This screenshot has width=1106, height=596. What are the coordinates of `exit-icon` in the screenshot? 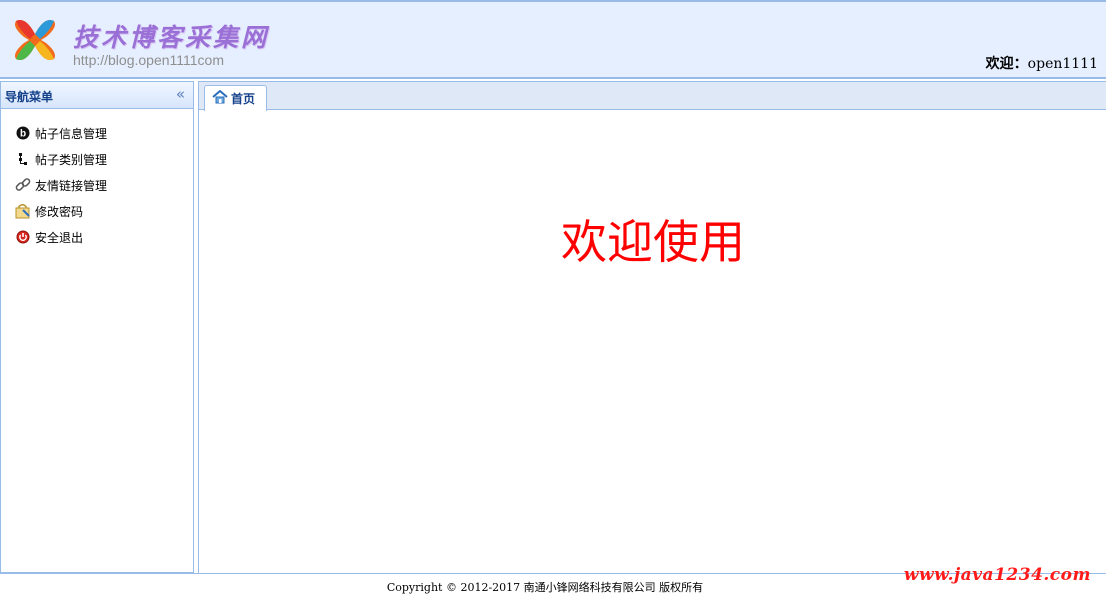 It's located at (23, 237).